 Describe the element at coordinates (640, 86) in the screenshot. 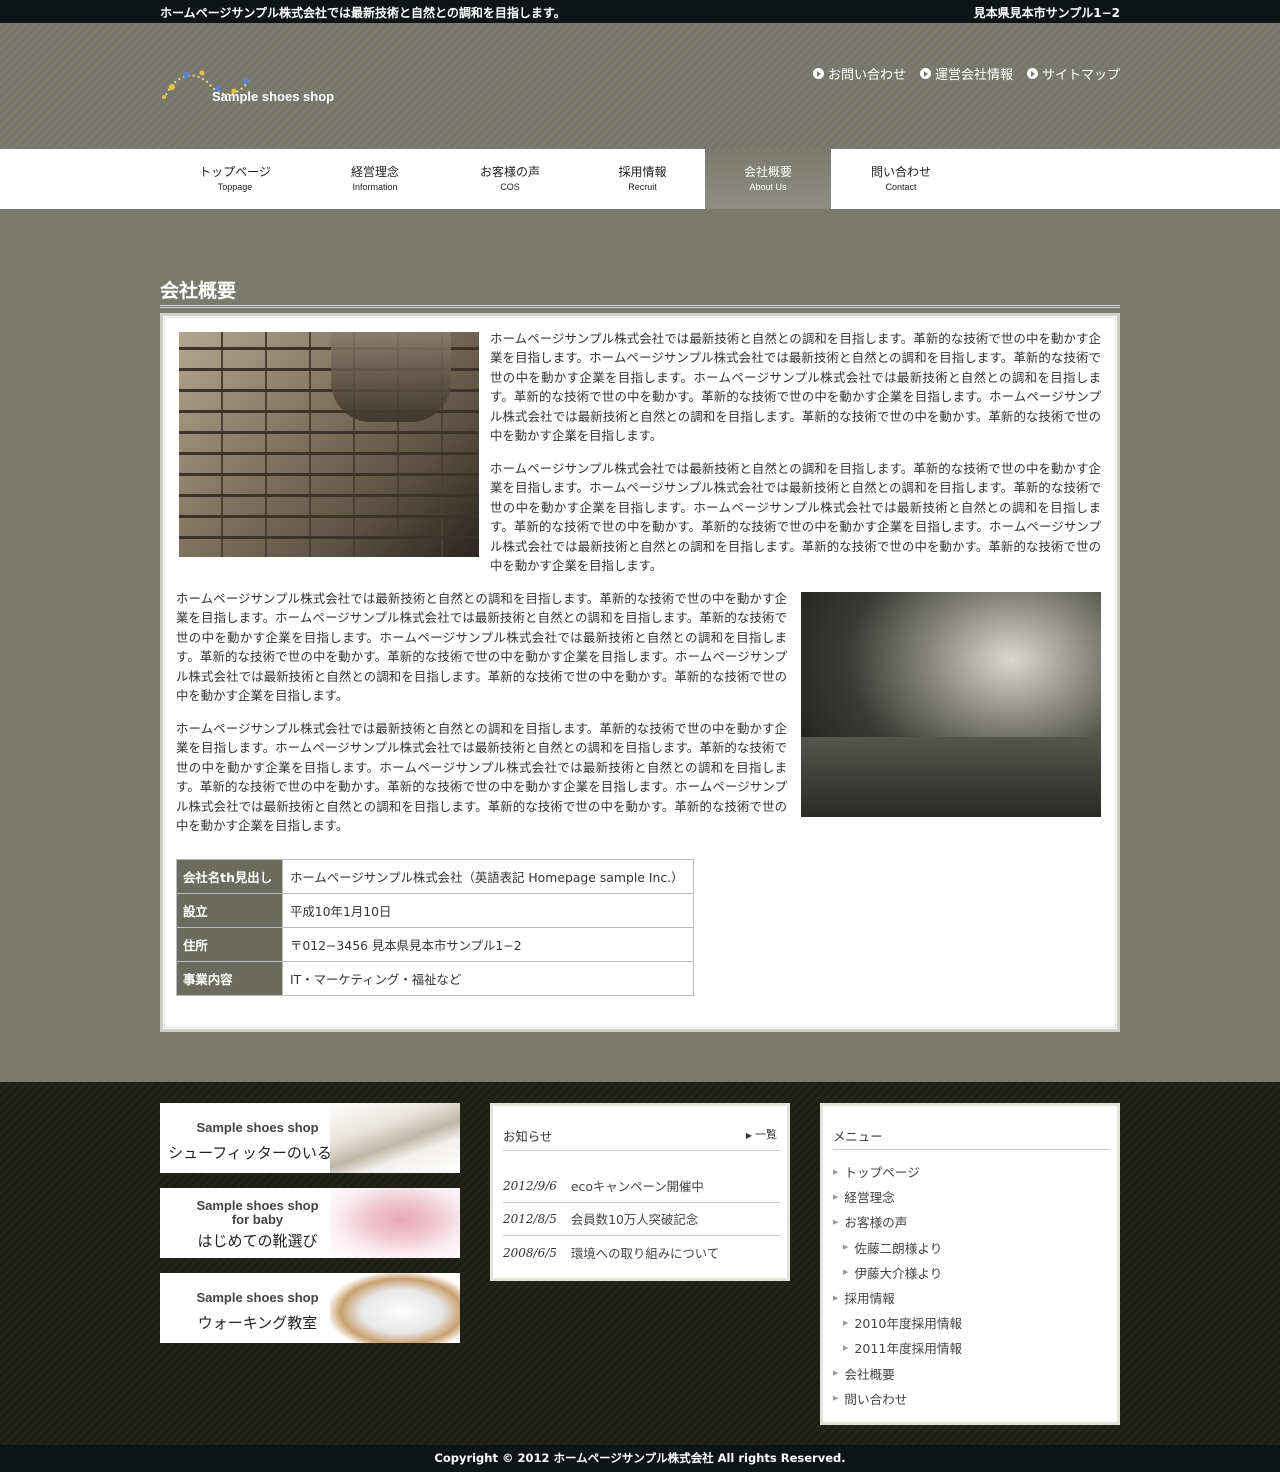

I see `site-header: Sample shoes shop お問い合わせ 運営会社情報 サイトマップ` at that location.